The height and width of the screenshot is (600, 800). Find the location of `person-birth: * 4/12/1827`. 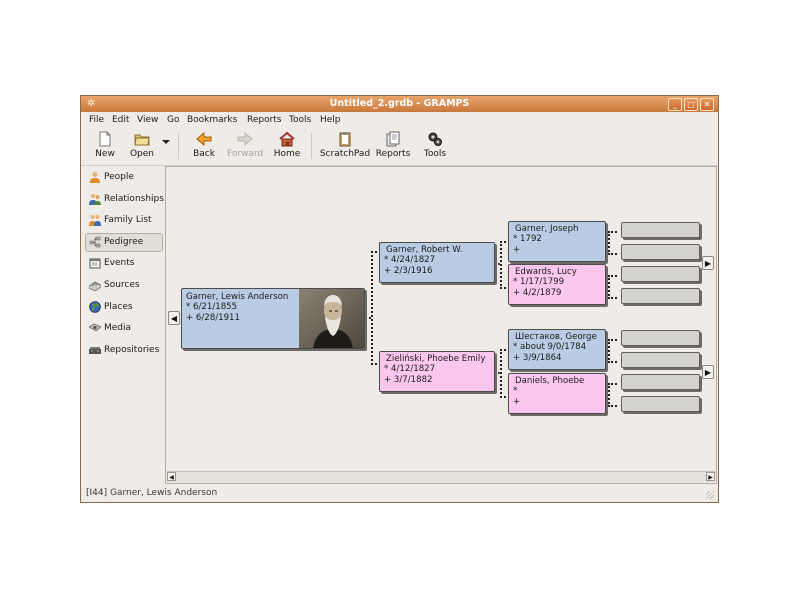

person-birth: * 4/12/1827 is located at coordinates (410, 369).